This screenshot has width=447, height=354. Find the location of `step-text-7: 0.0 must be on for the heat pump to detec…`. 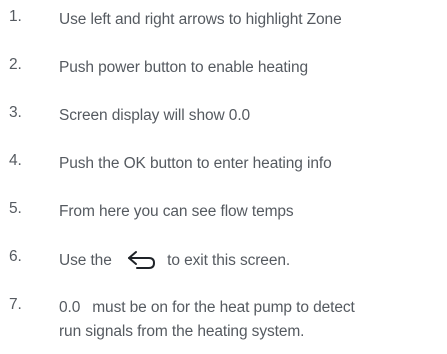

step-text-7: 0.0 must be on for the heat pump to detec… is located at coordinates (207, 320).